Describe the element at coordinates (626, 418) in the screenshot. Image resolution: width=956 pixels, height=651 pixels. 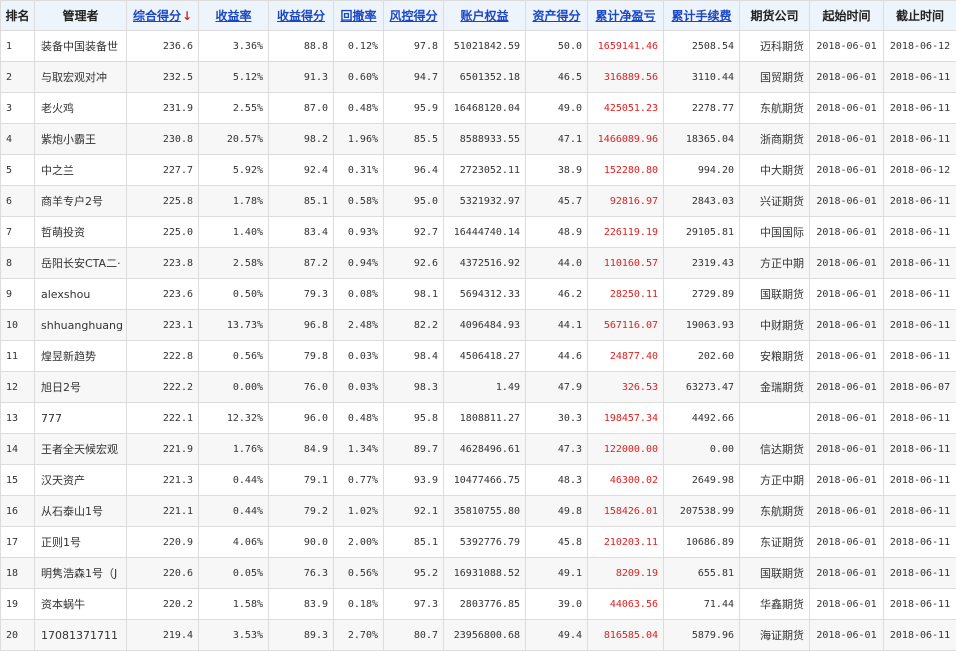
I see `cell-cum-pnl: 198457.34` at that location.